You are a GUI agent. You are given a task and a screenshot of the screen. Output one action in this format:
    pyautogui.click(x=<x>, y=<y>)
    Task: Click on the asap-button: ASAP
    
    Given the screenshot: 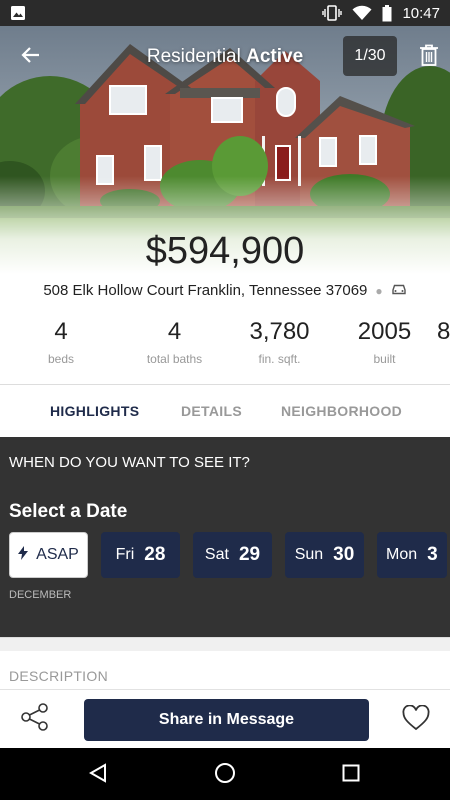 What is the action you would take?
    pyautogui.click(x=48, y=555)
    